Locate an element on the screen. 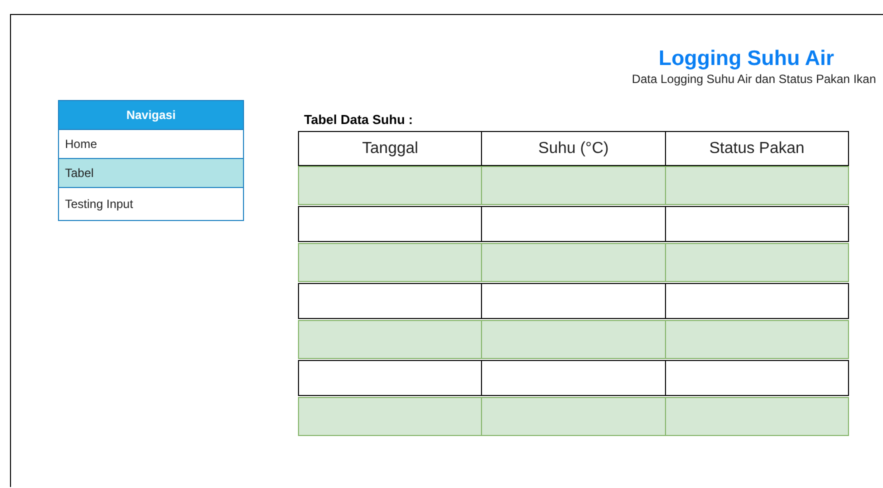  table-caption: Tabel Data Suhu : is located at coordinates (359, 119).